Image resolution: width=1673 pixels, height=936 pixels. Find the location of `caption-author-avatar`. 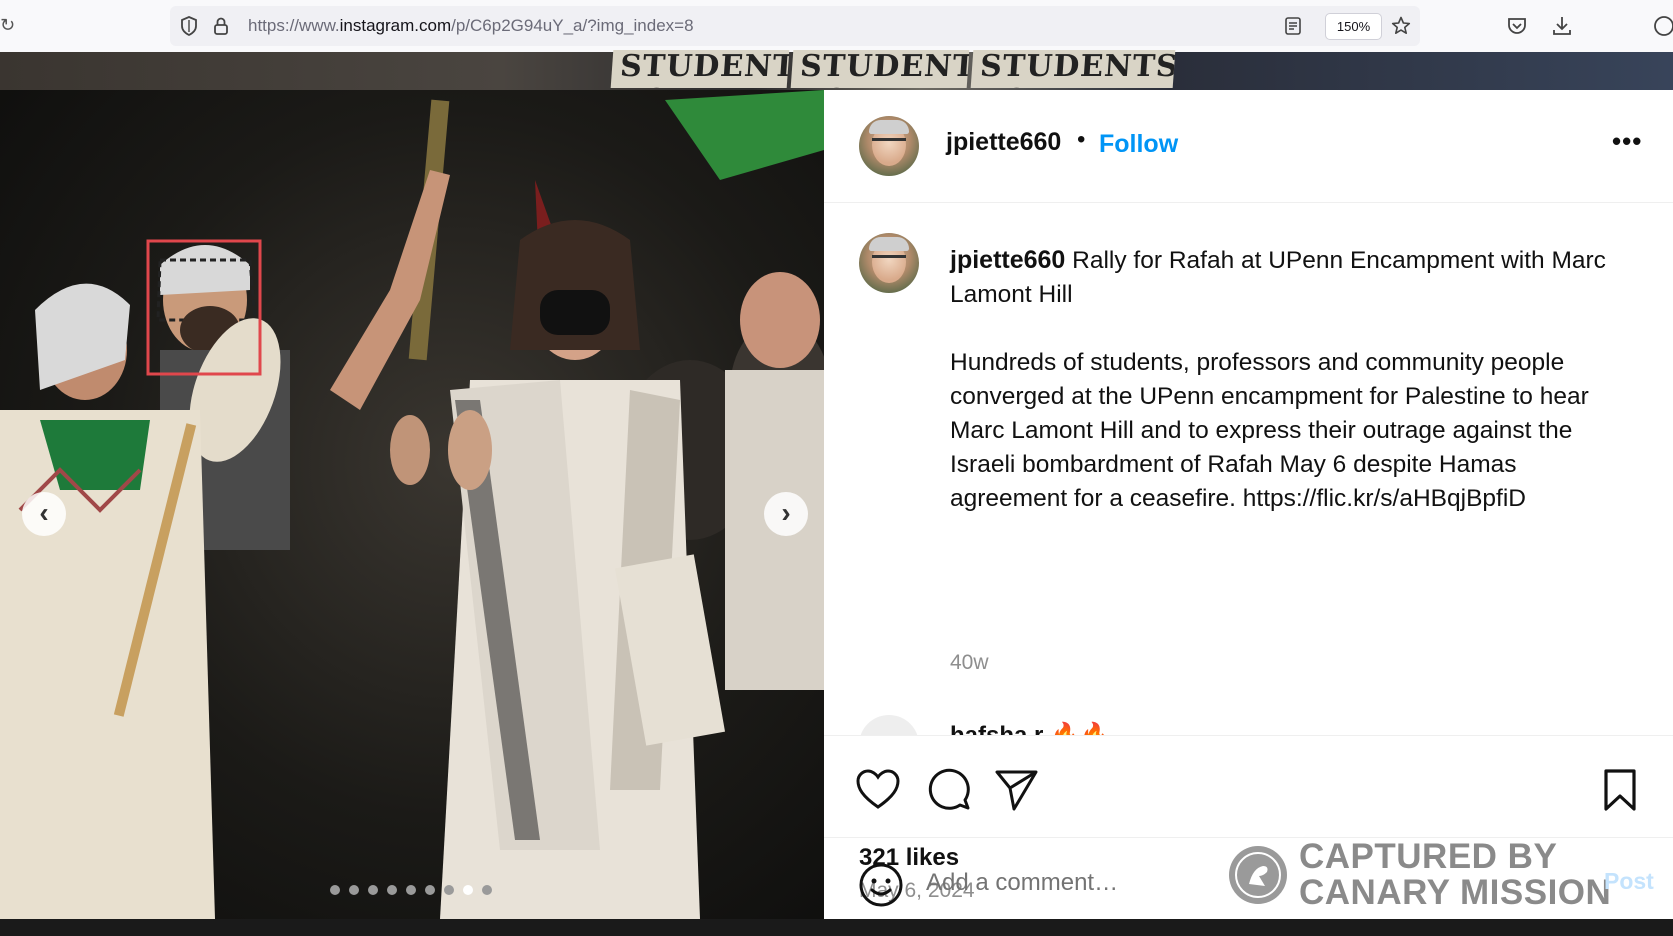

caption-author-avatar is located at coordinates (889, 263).